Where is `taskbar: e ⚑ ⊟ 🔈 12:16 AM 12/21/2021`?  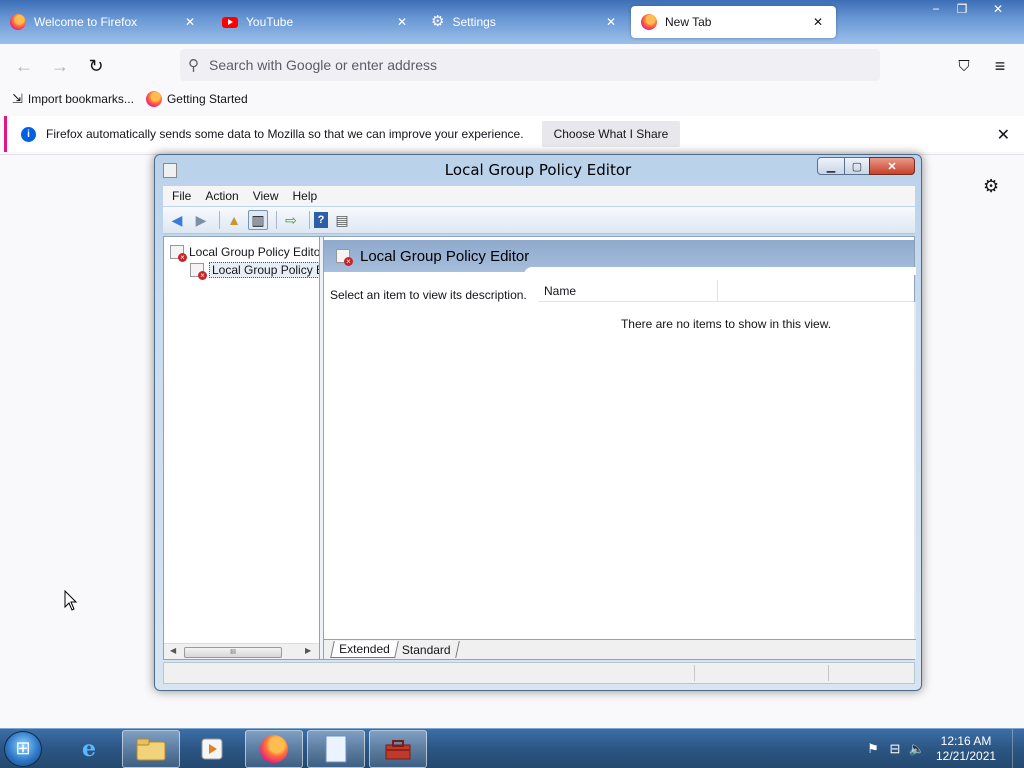 taskbar: e ⚑ ⊟ 🔈 12:16 AM 12/21/2021 is located at coordinates (512, 748).